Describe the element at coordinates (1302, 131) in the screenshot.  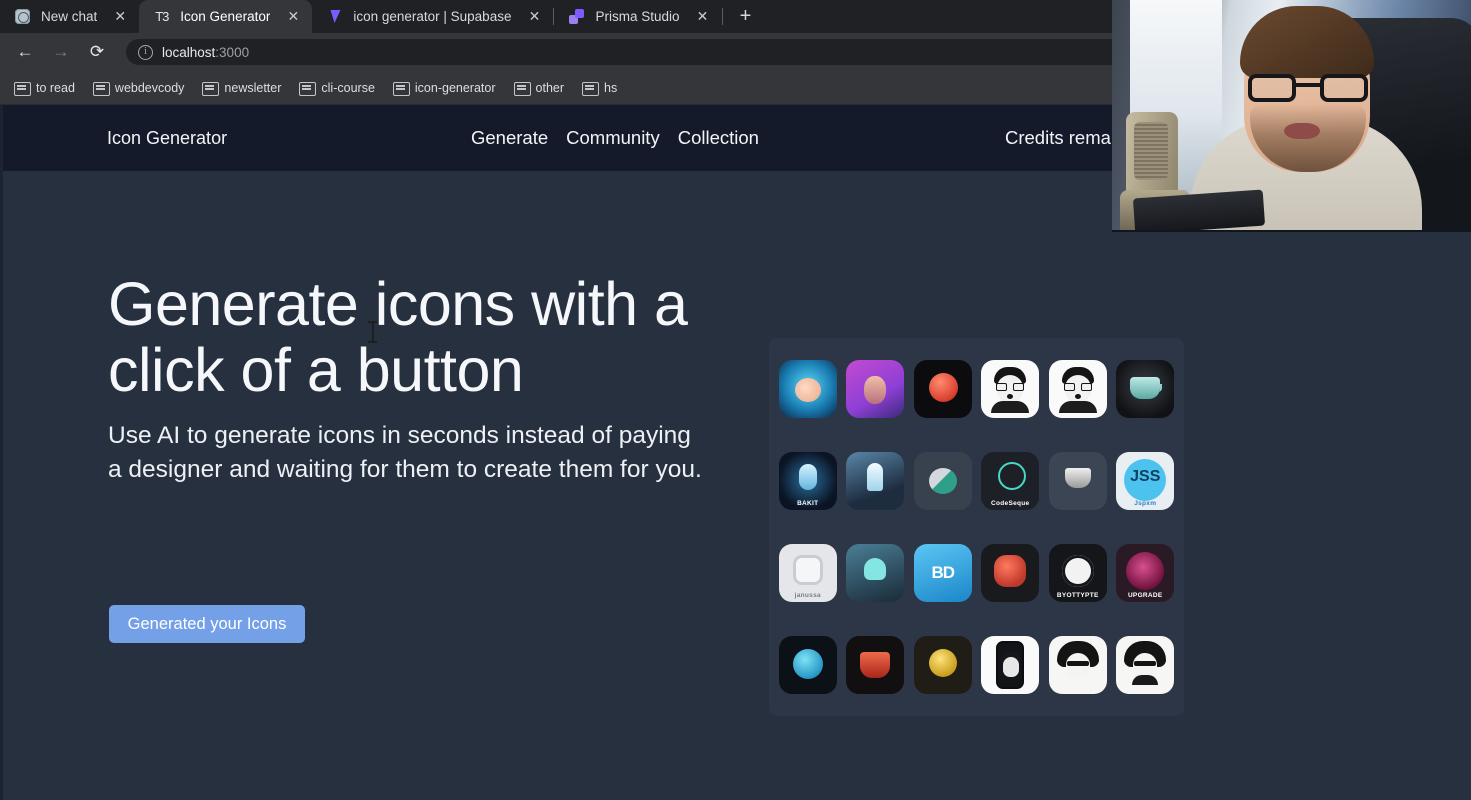
I see `person-mouth` at that location.